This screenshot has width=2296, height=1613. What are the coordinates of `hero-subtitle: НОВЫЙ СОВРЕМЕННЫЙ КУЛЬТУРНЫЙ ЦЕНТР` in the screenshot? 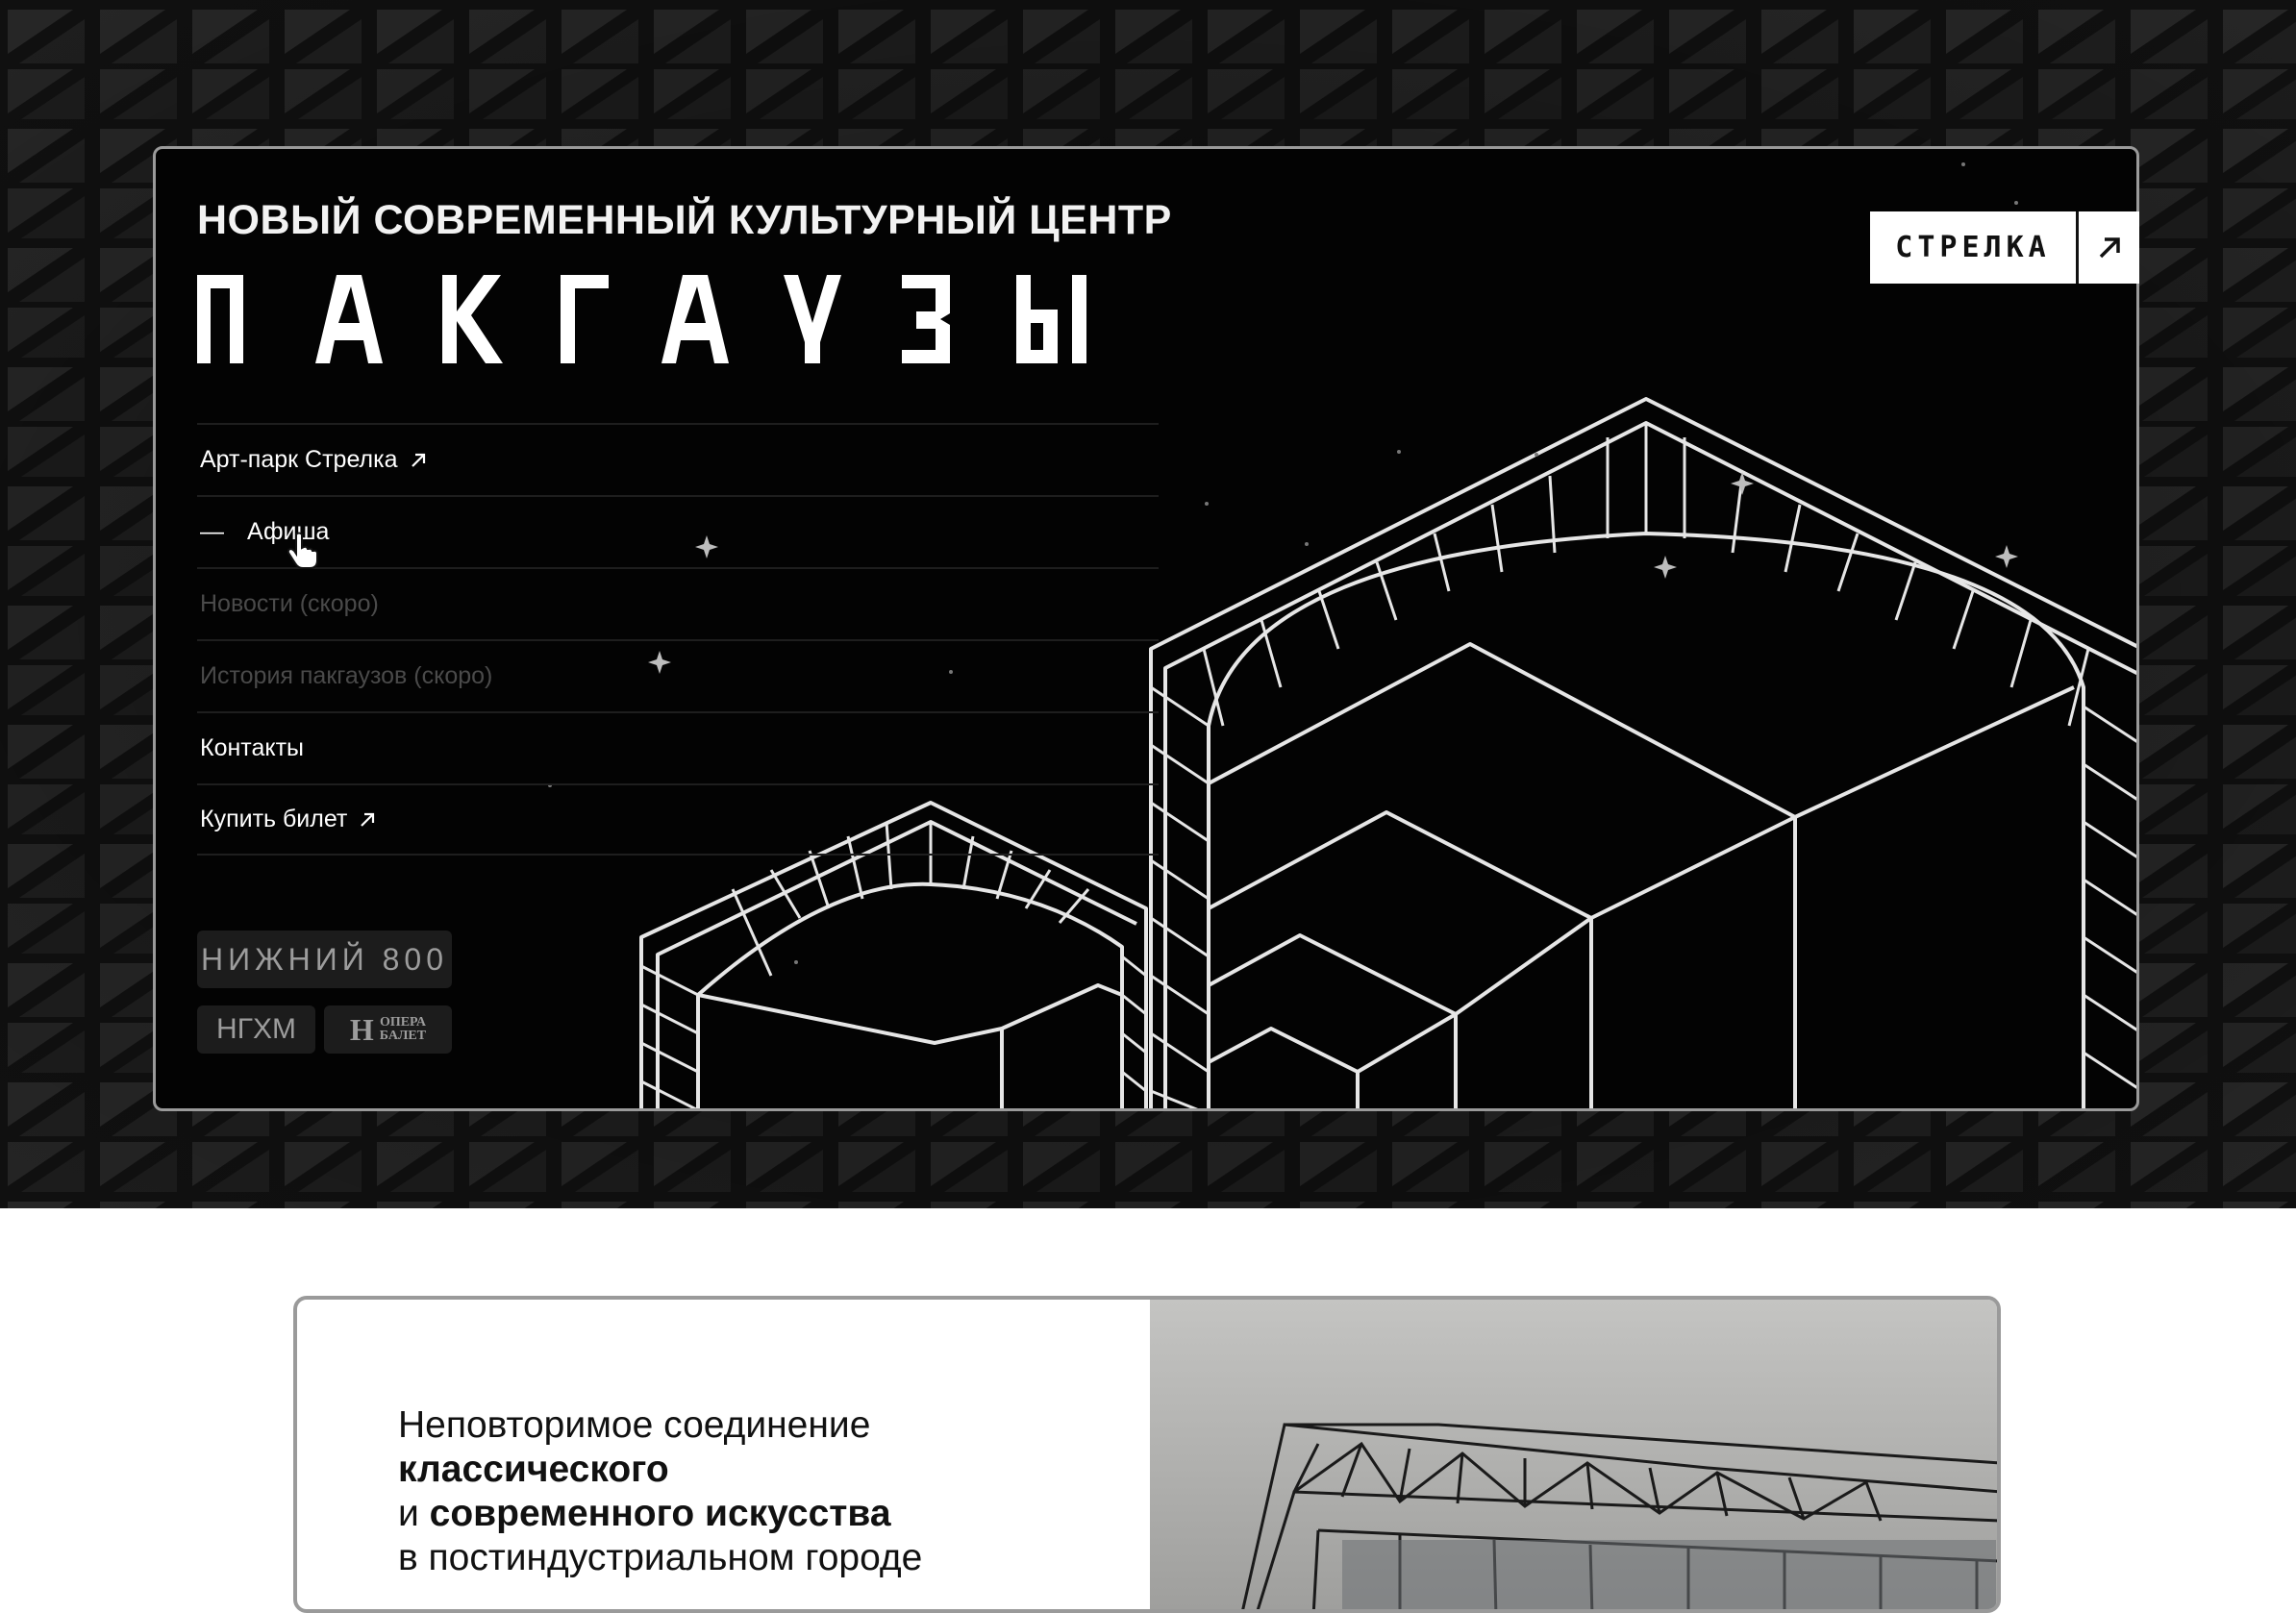 It's located at (684, 220).